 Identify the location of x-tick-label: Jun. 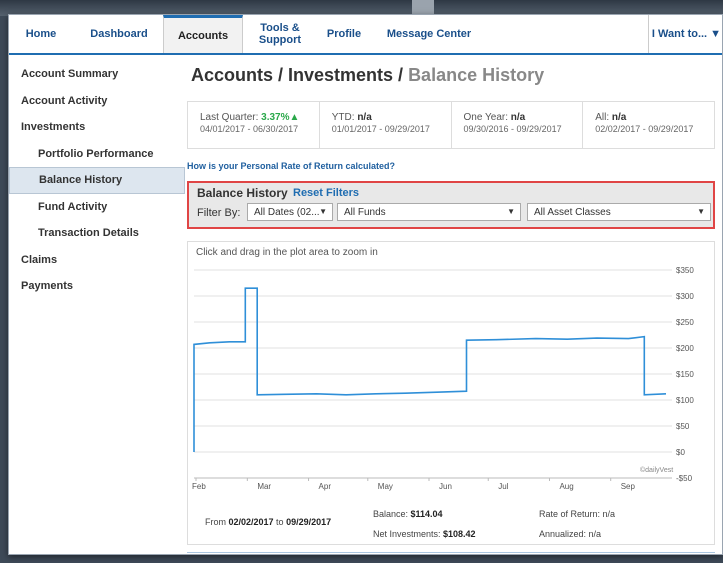
(445, 486).